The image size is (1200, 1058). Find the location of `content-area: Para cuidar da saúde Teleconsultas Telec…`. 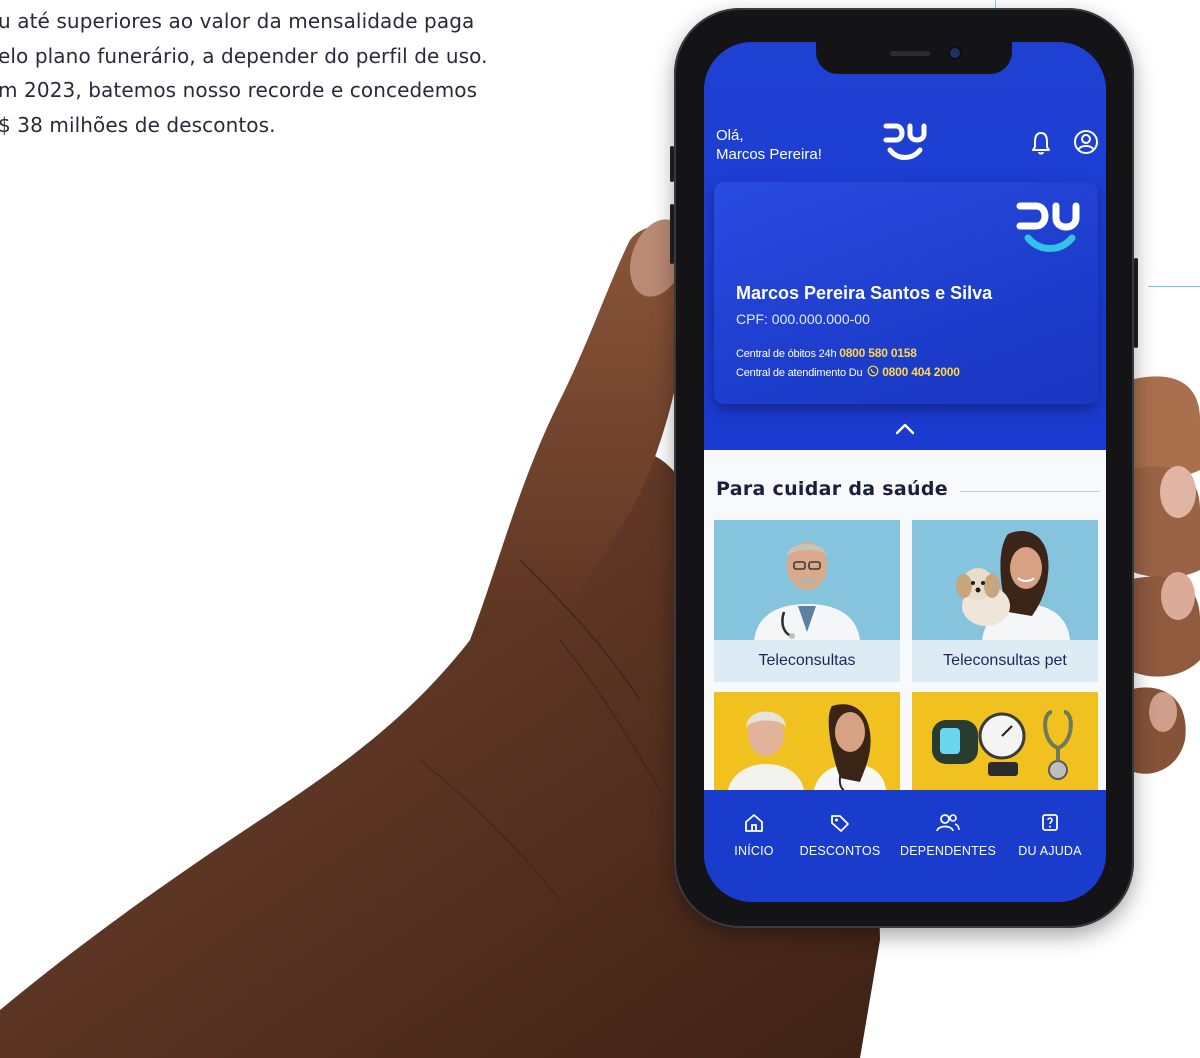

content-area: Para cuidar da saúde Teleconsultas Telec… is located at coordinates (905, 620).